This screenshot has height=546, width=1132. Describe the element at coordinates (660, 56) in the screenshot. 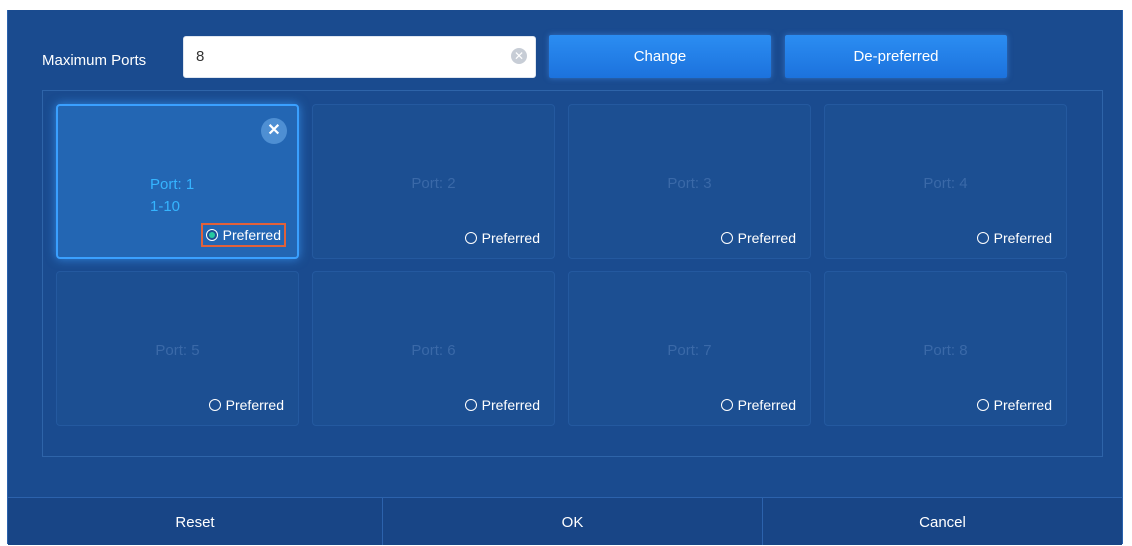

I see `change-button: Change` at that location.